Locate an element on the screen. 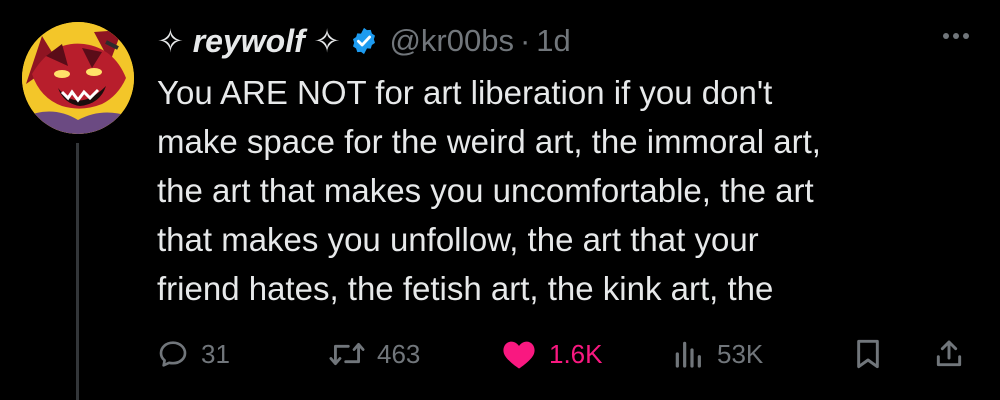 This screenshot has height=400, width=1000. reply-icon is located at coordinates (173, 354).